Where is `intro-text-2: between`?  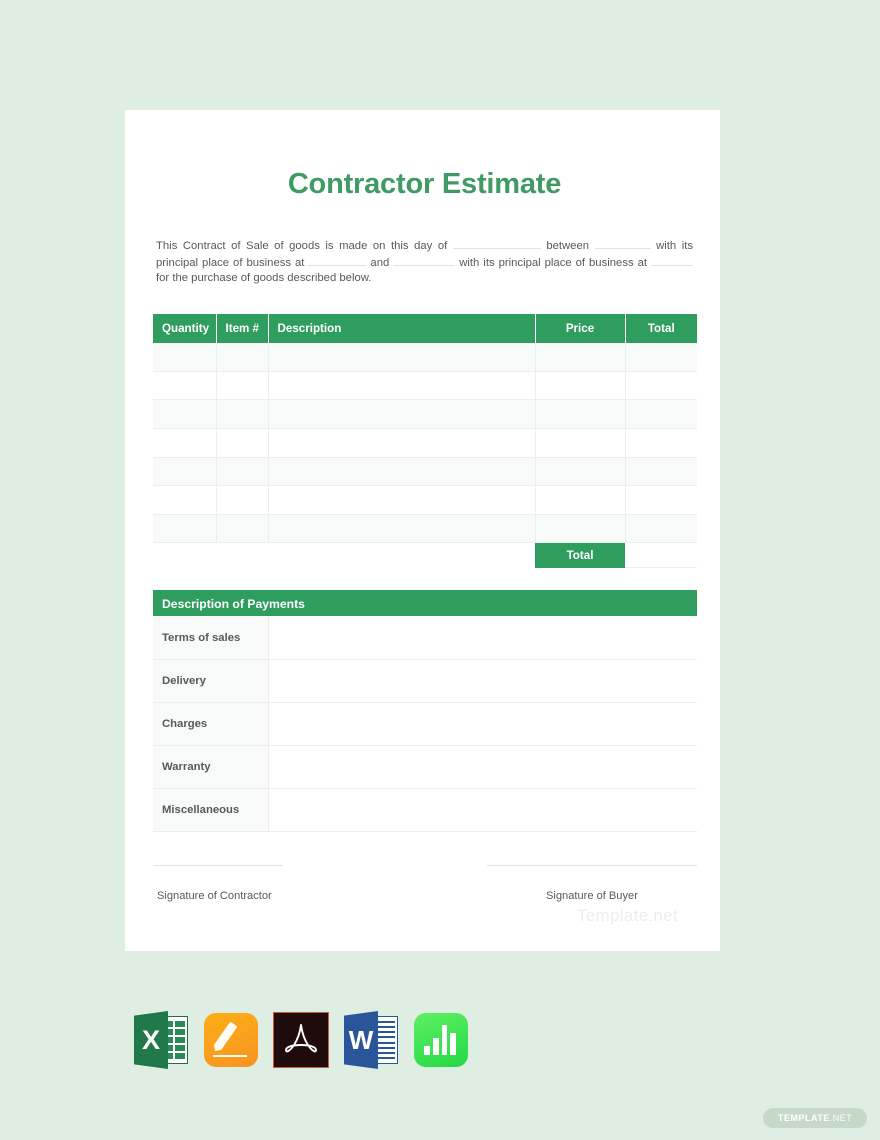 intro-text-2: between is located at coordinates (568, 246).